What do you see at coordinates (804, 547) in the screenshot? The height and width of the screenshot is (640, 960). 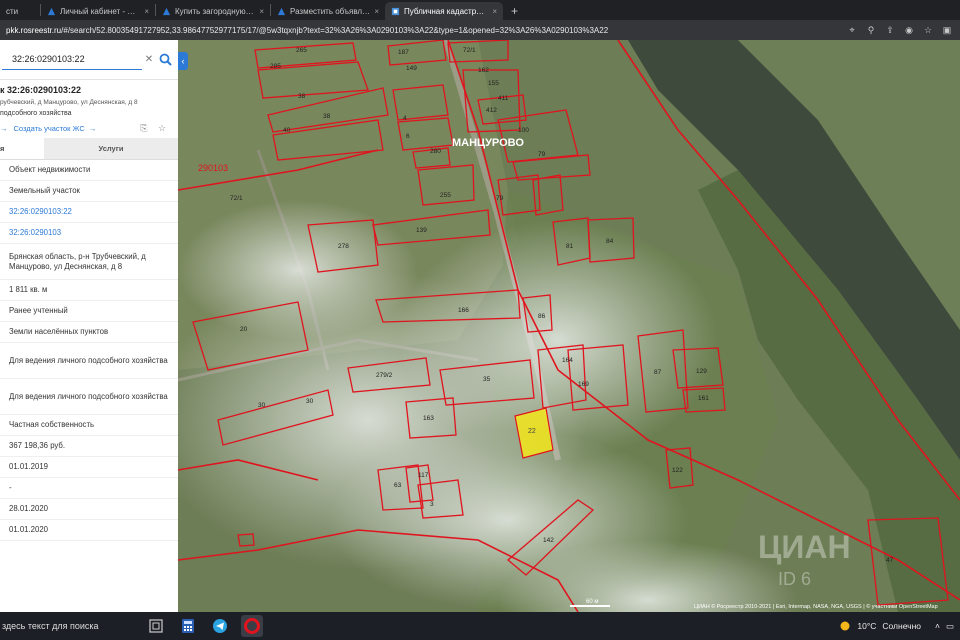 I see `watermark: ЦИАН` at bounding box center [804, 547].